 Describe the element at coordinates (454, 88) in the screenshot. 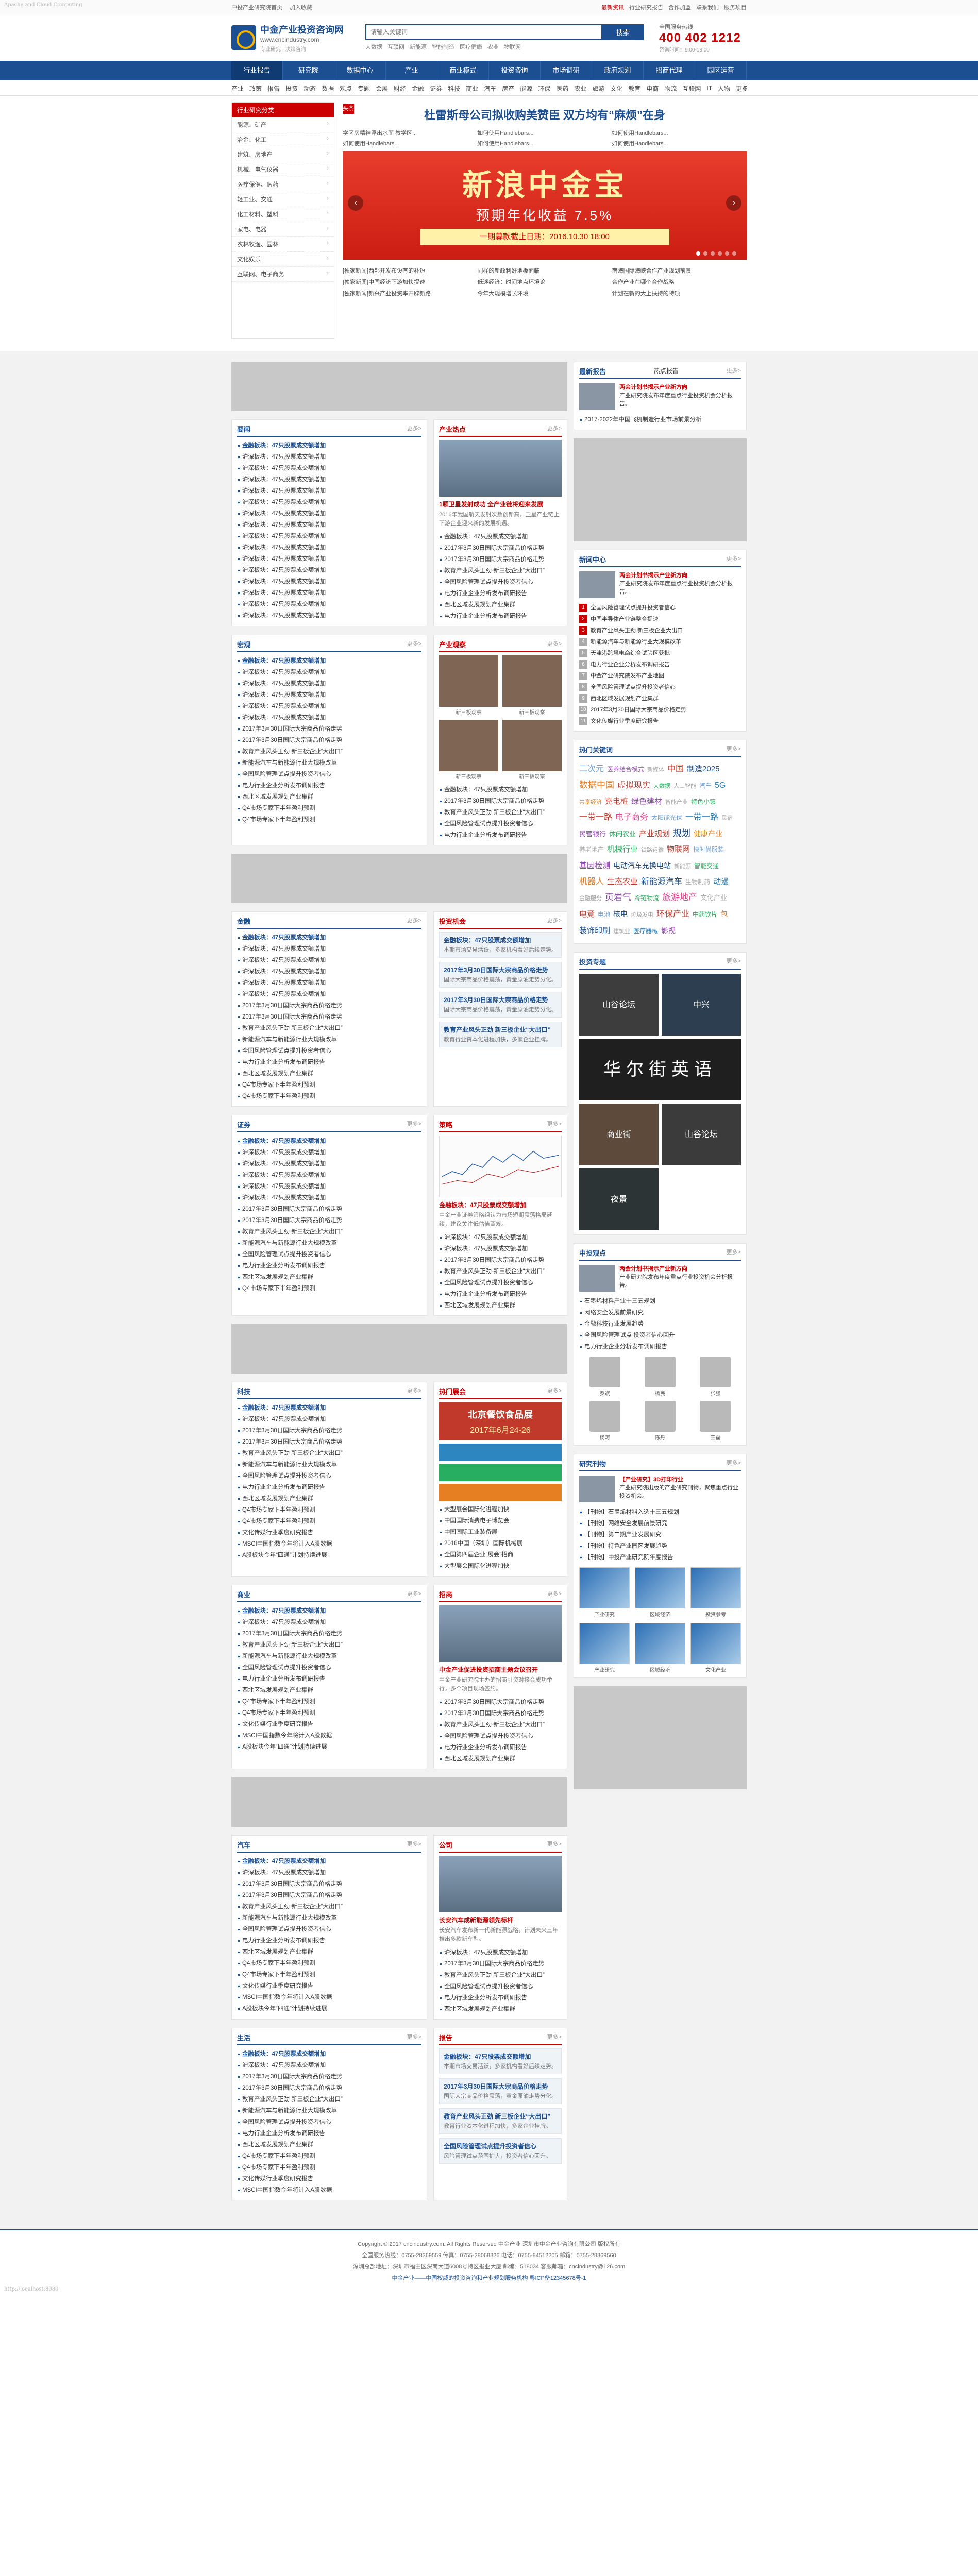

I see `subnav-item: 科技` at that location.